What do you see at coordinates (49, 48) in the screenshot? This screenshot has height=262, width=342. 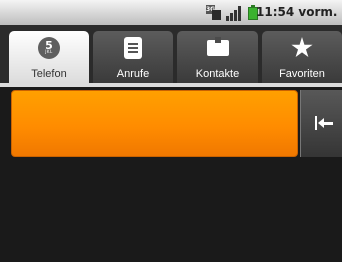 I see `dialpad-icon: 5 JKL` at bounding box center [49, 48].